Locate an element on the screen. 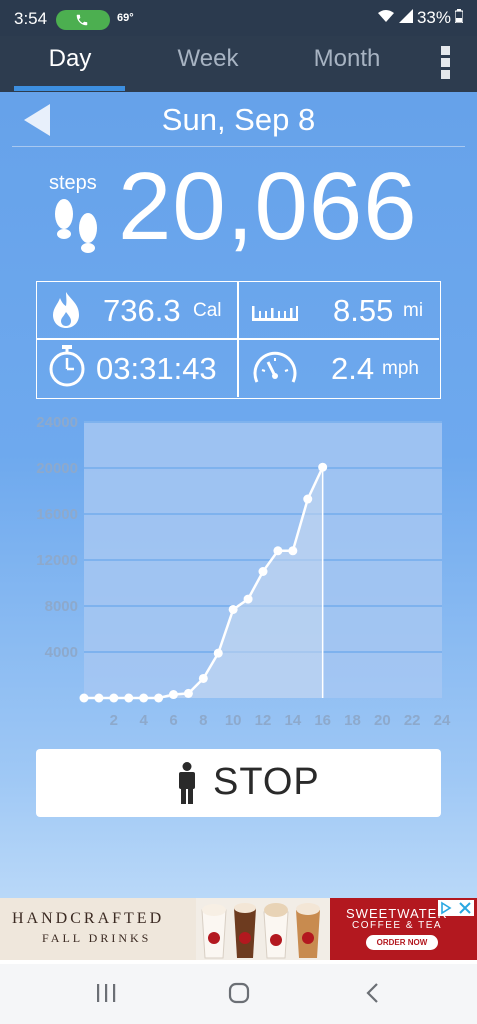 Image resolution: width=477 pixels, height=1024 pixels. speed-value: 2.4 is located at coordinates (353, 368).